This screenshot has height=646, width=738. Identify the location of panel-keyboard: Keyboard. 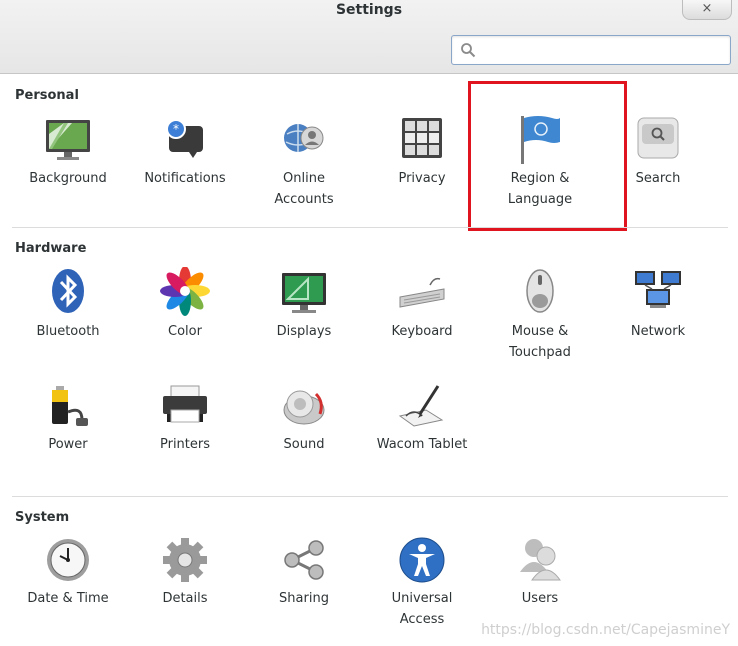
(422, 304).